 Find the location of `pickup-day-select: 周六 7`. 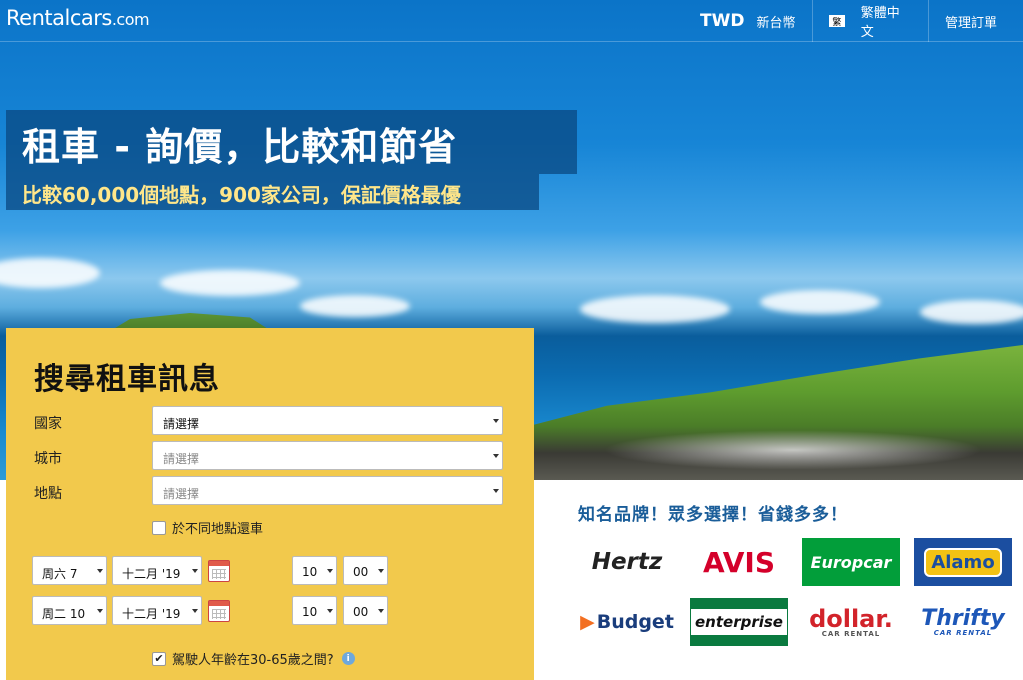

pickup-day-select: 周六 7 is located at coordinates (69, 570).